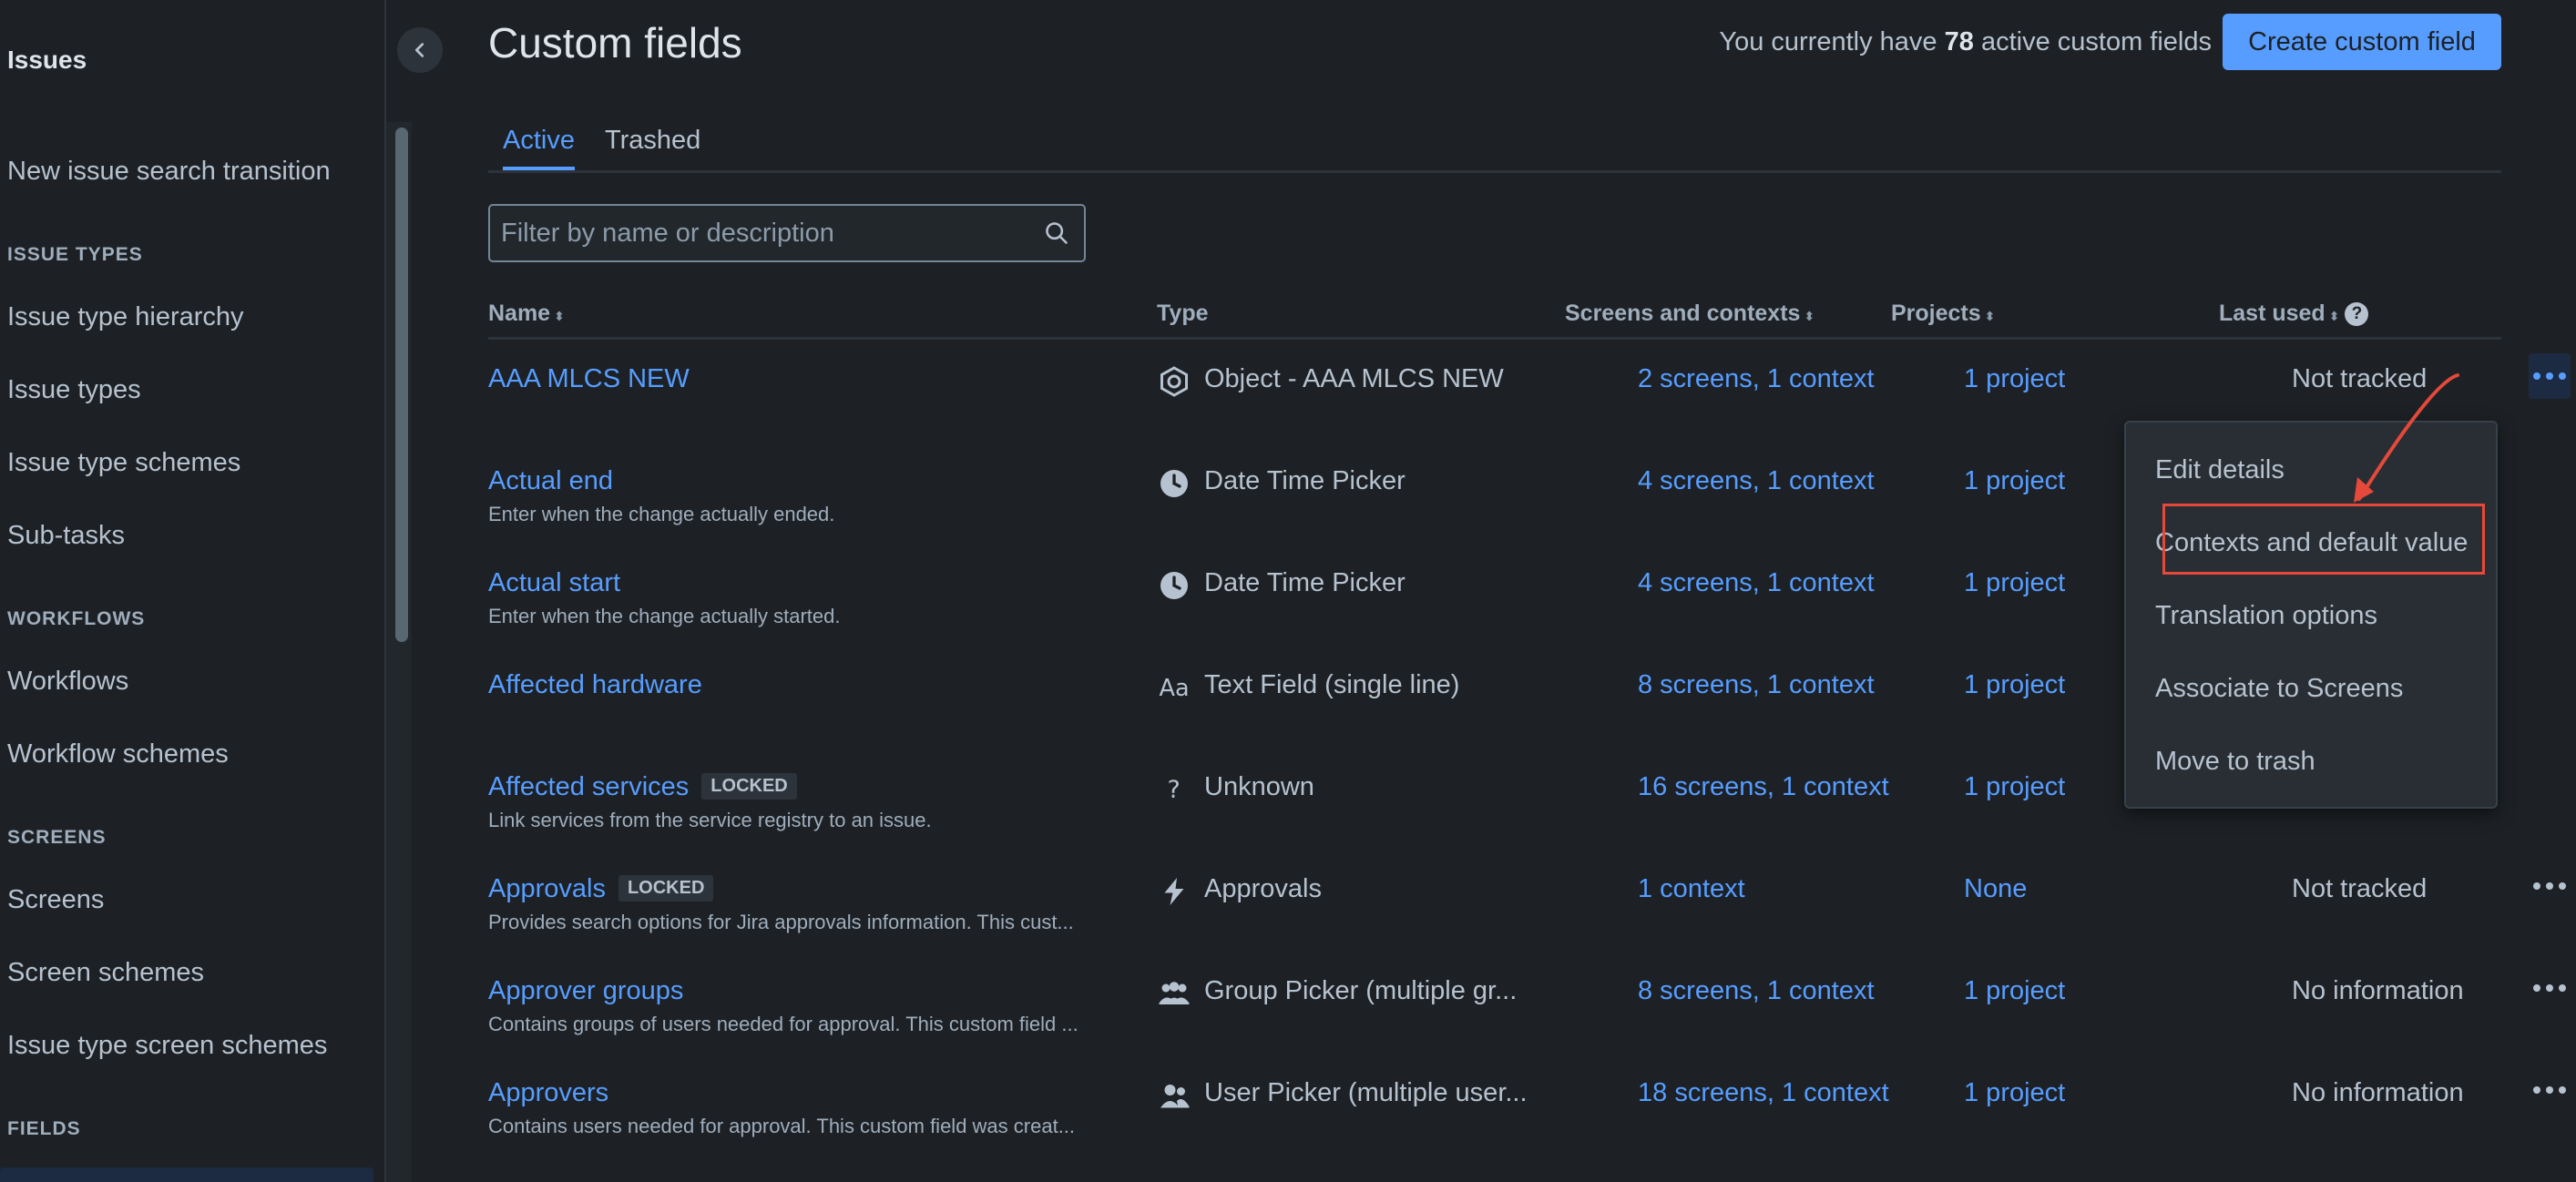 The image size is (2576, 1182). Describe the element at coordinates (125, 317) in the screenshot. I see `sidebar-item: Issue type hierarchy` at that location.